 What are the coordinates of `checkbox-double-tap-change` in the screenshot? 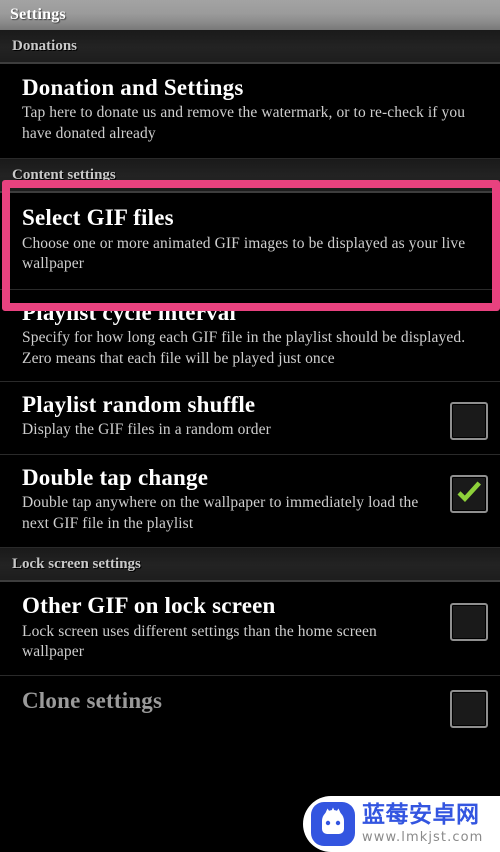 It's located at (469, 493).